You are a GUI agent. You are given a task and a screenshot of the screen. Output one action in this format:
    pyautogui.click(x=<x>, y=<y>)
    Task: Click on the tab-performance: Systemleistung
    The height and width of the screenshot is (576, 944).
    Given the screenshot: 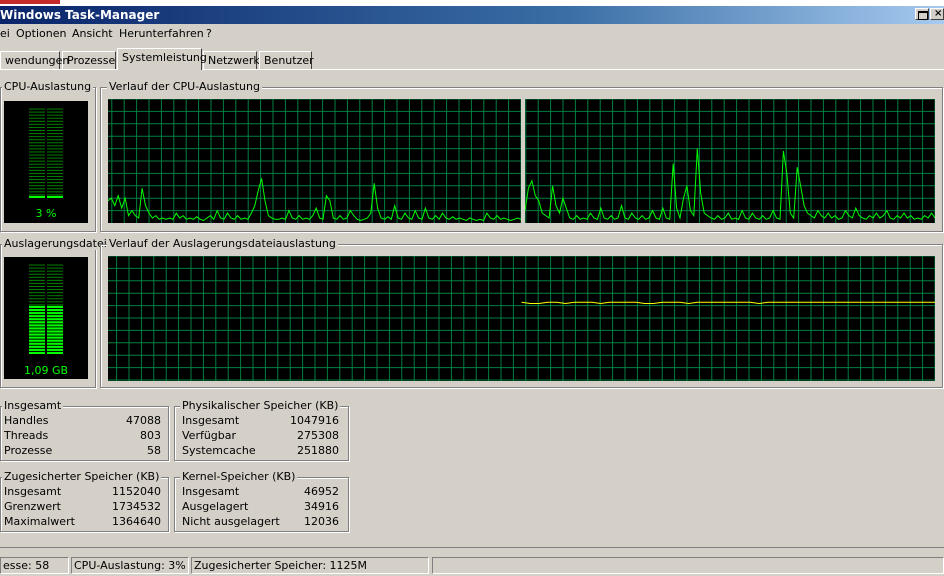 What is the action you would take?
    pyautogui.click(x=162, y=59)
    